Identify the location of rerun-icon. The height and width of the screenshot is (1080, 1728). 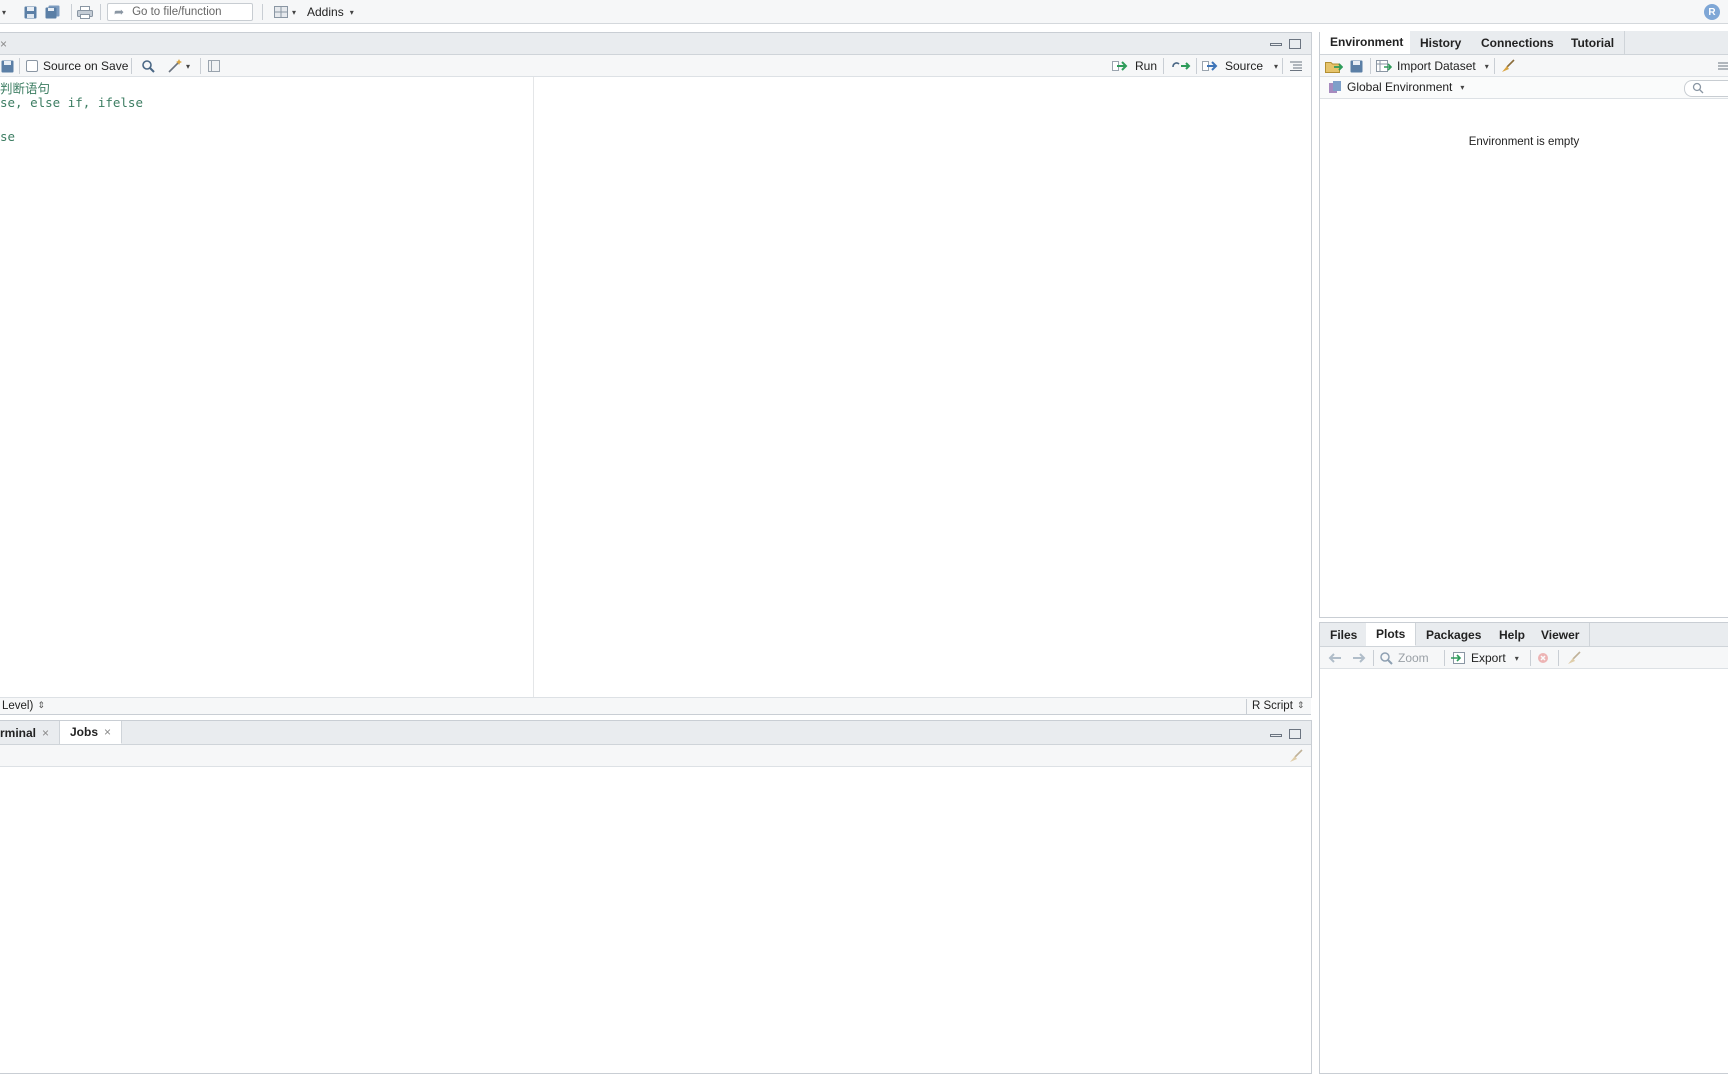
(1181, 66).